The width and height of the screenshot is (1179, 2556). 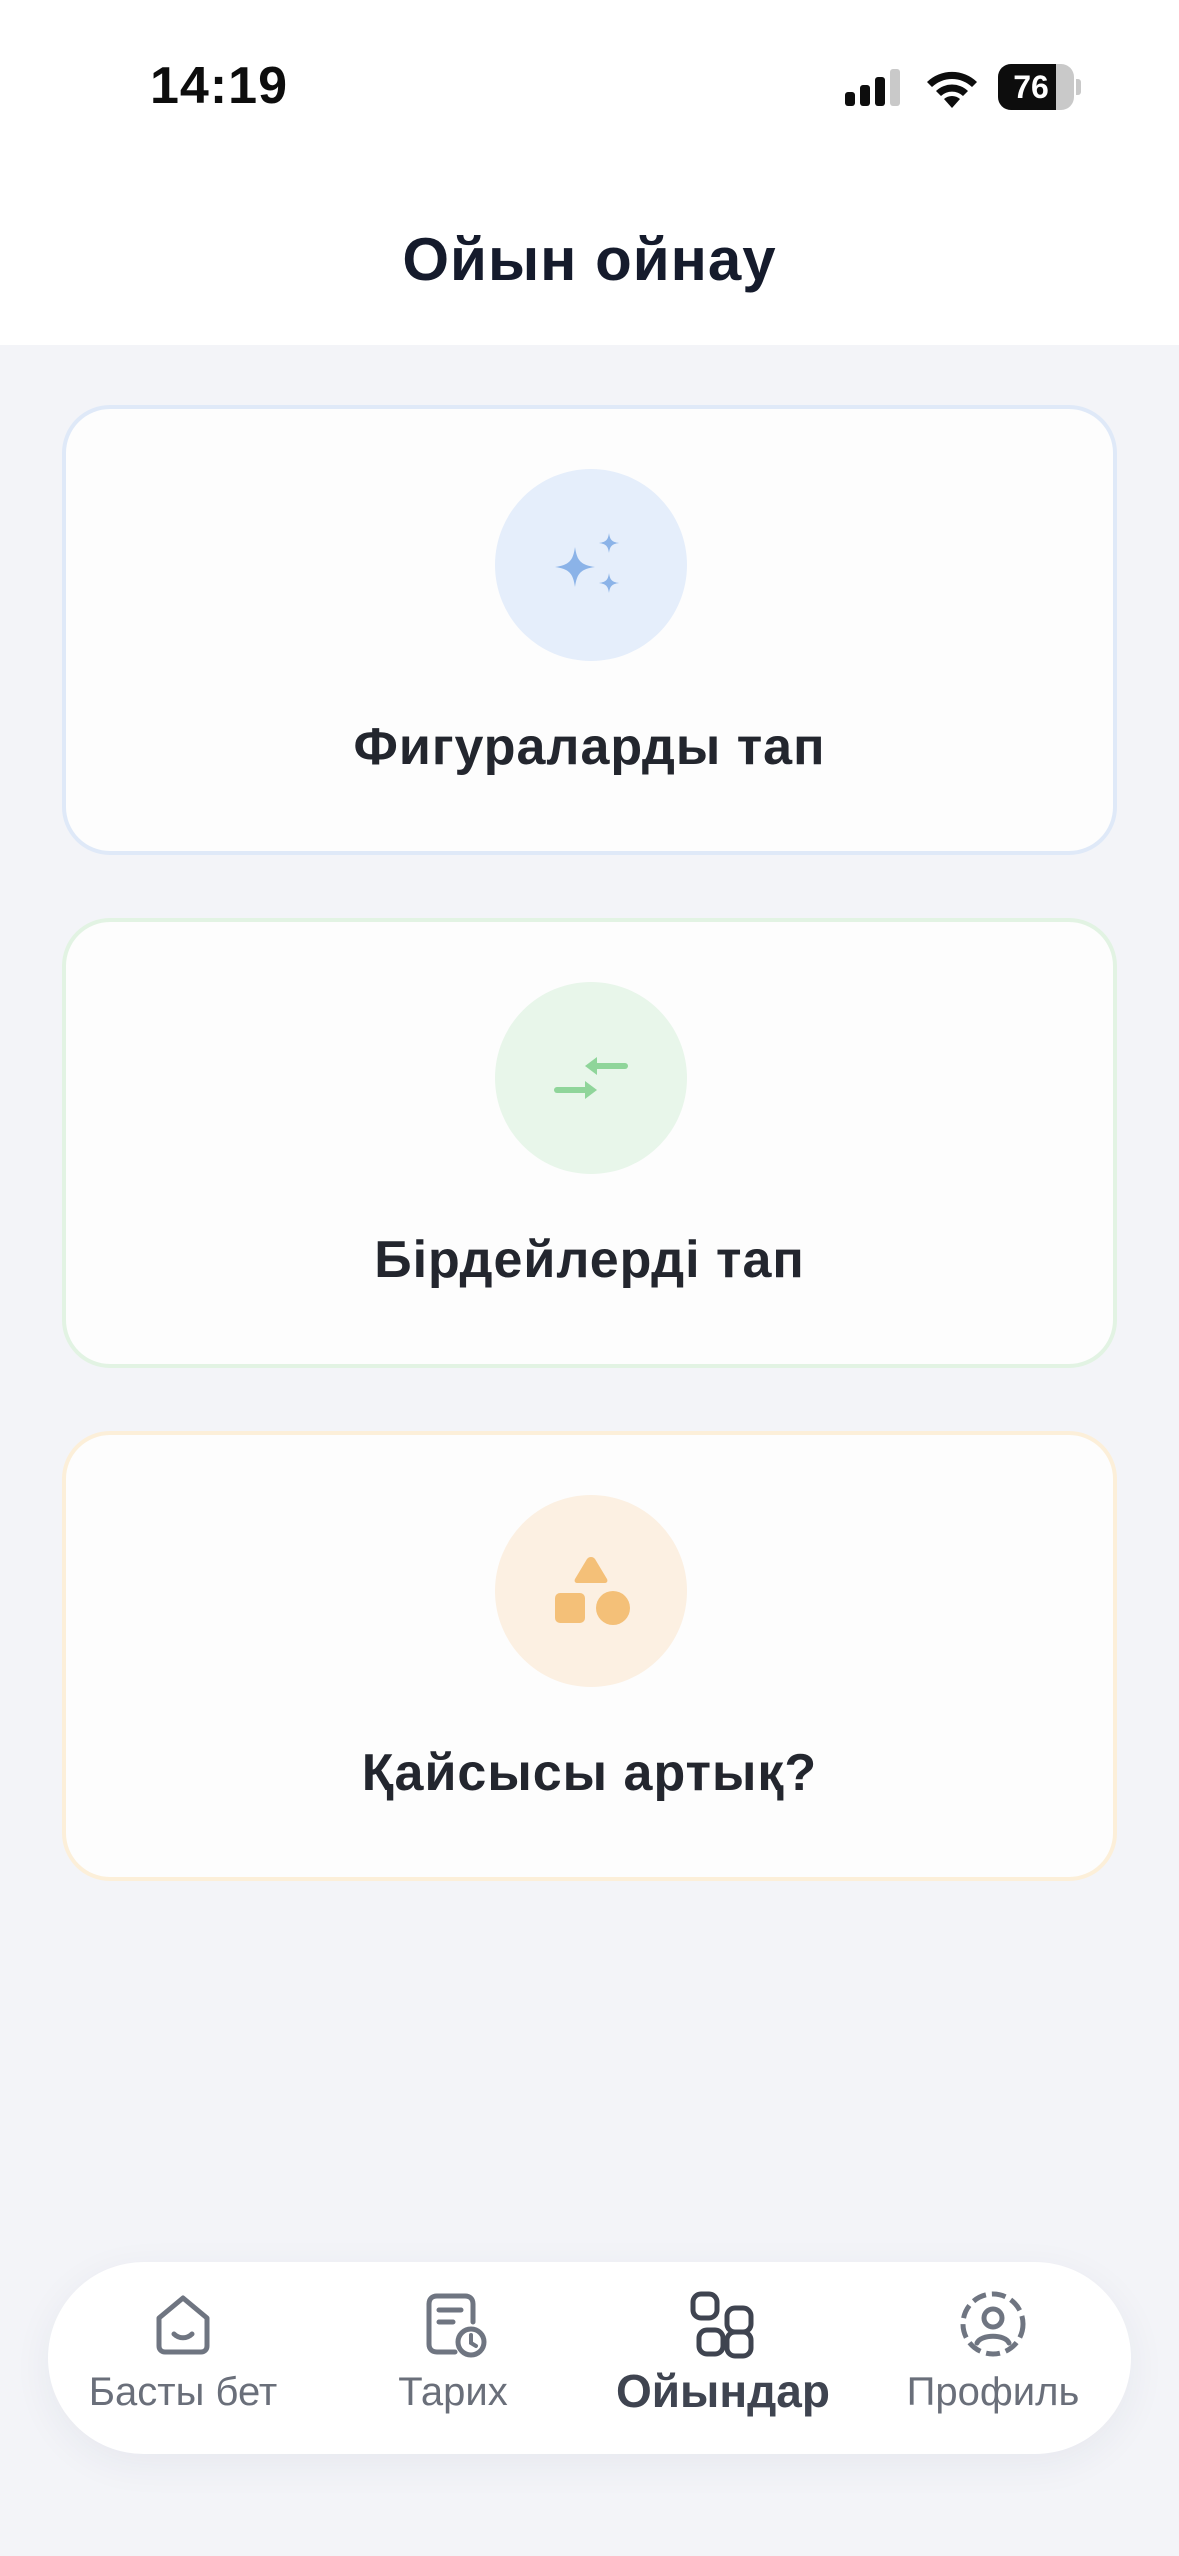 I want to click on nav-label: Профиль, so click(x=993, y=2392).